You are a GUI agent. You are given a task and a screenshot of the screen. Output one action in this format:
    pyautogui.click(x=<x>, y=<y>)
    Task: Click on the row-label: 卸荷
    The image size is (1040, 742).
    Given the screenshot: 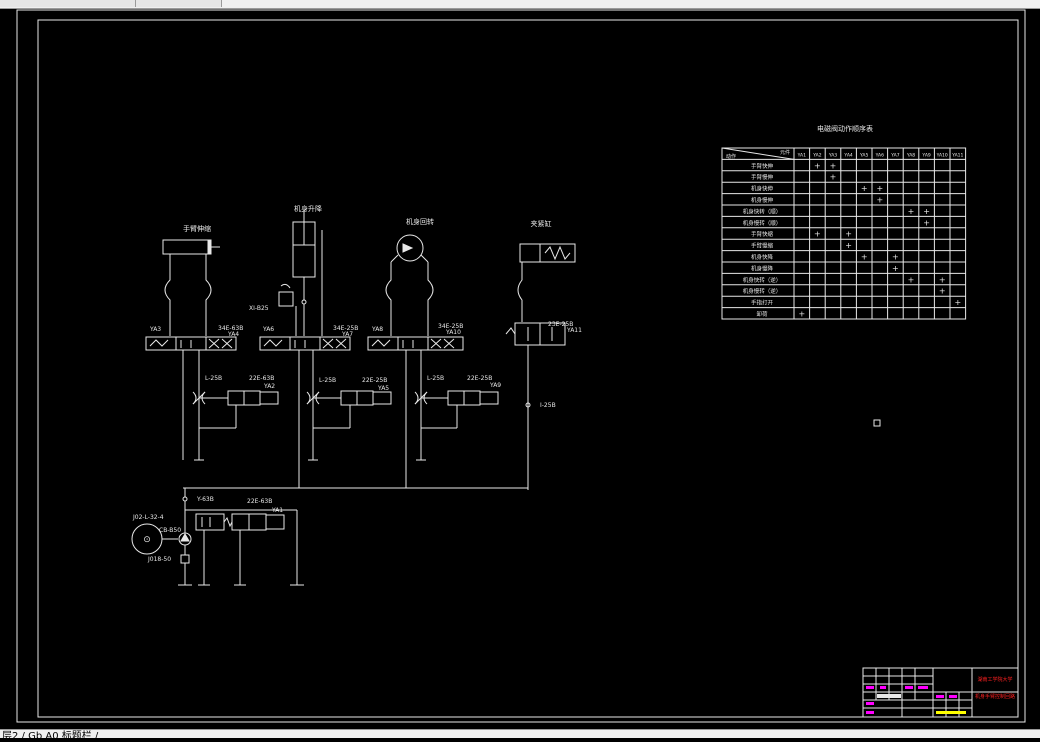 What is the action you would take?
    pyautogui.click(x=762, y=314)
    